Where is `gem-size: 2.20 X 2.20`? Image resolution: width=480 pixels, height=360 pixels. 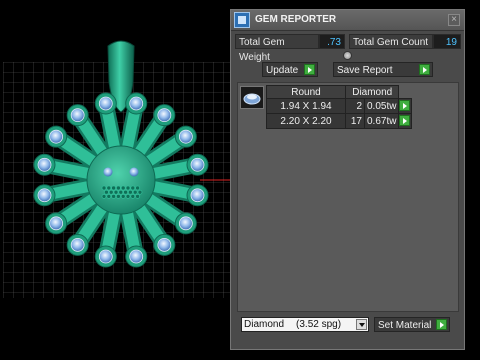
gem-size: 2.20 X 2.20 is located at coordinates (306, 121).